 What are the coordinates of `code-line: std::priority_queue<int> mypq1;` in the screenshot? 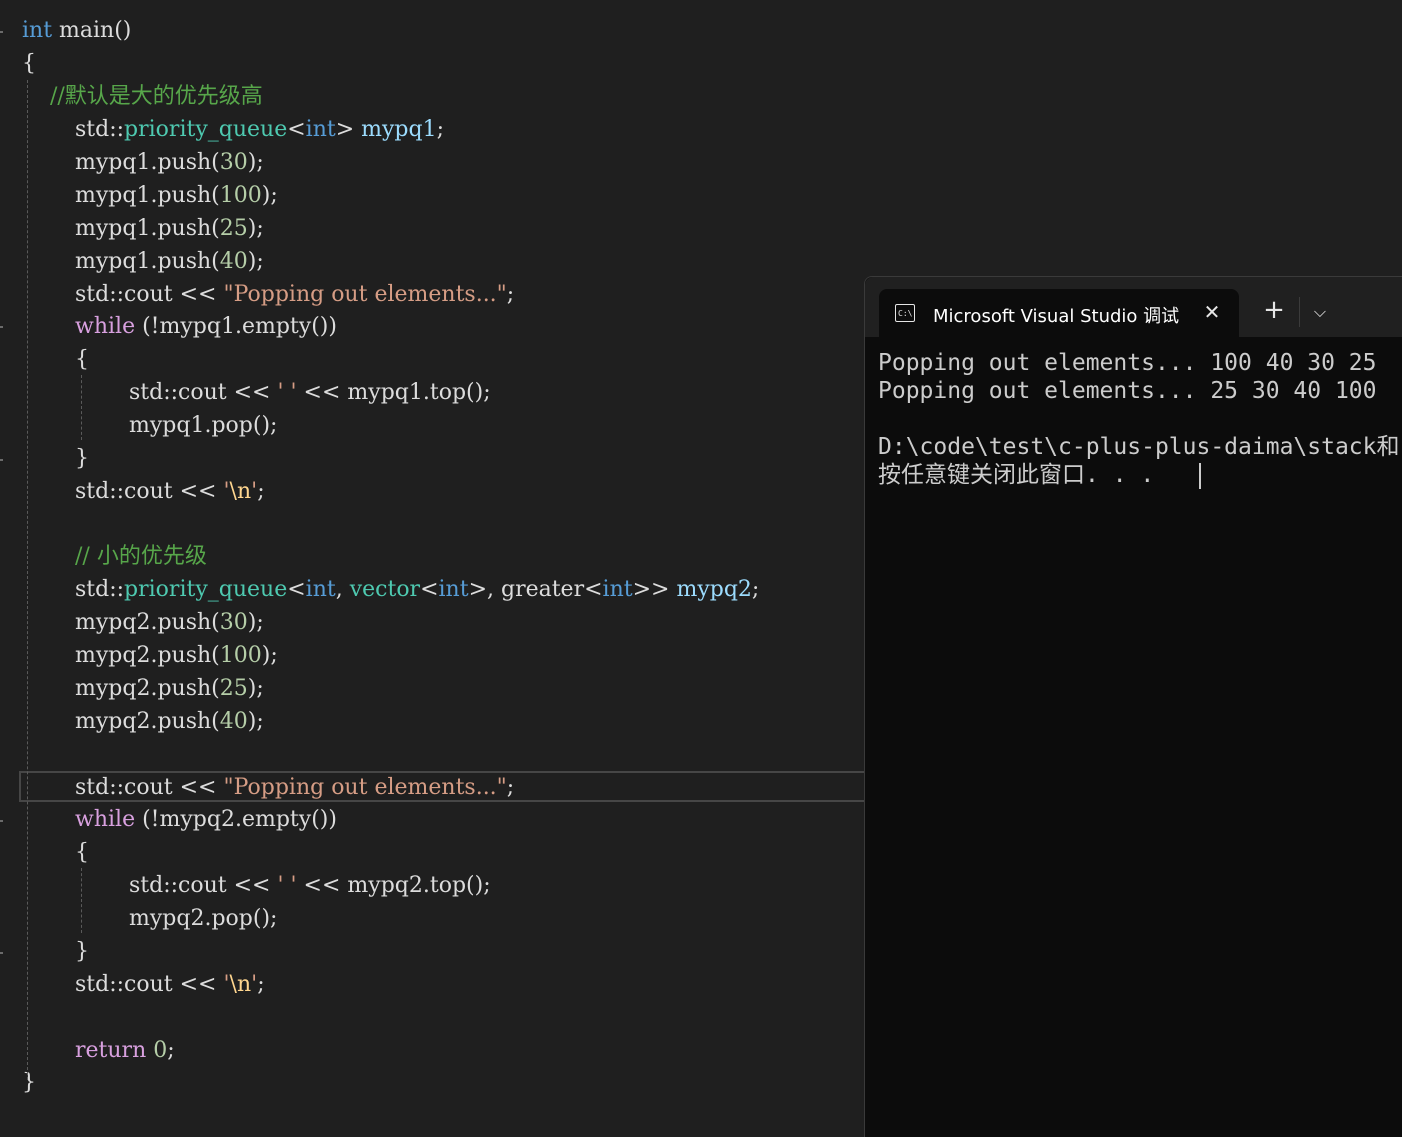 It's located at (259, 129).